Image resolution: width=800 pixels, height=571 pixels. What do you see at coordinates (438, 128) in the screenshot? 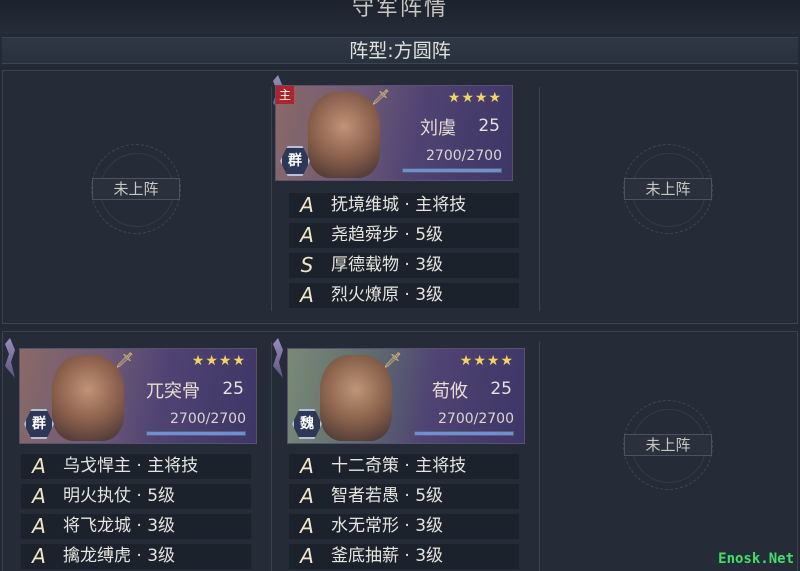
I see `general-name: 刘虞` at bounding box center [438, 128].